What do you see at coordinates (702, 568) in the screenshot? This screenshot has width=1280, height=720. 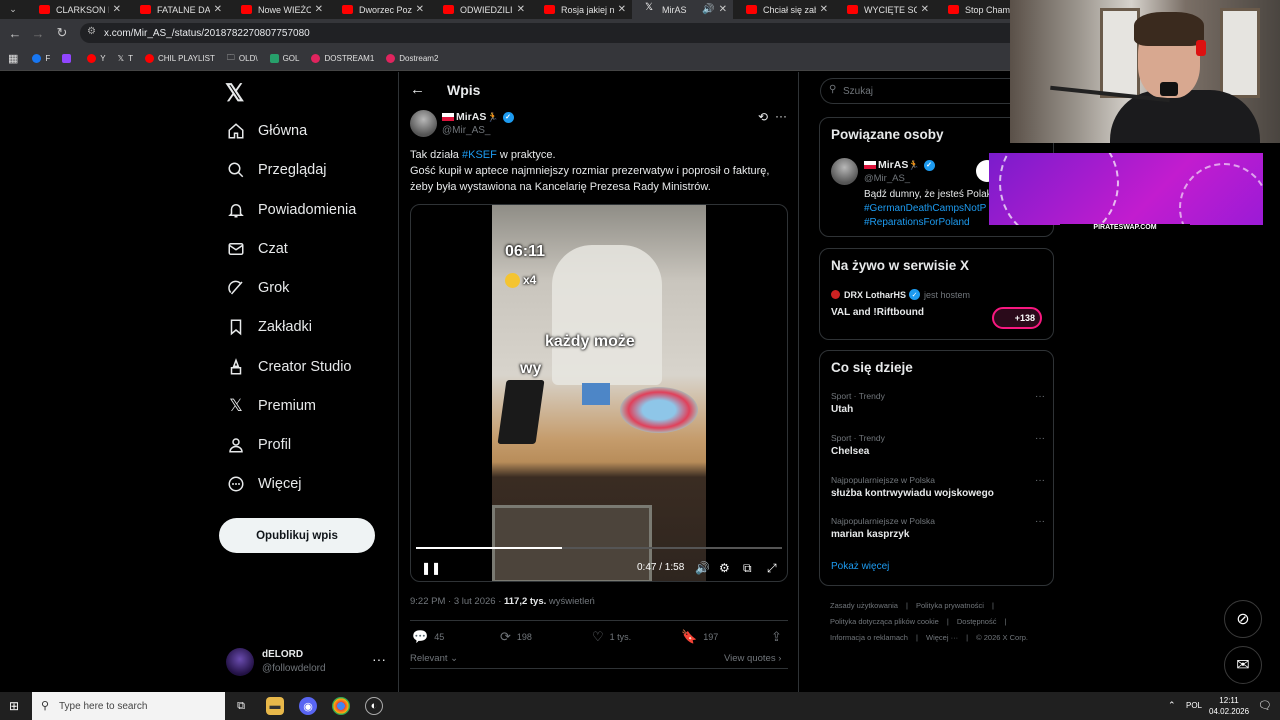 I see `volume-icon: 🔊` at bounding box center [702, 568].